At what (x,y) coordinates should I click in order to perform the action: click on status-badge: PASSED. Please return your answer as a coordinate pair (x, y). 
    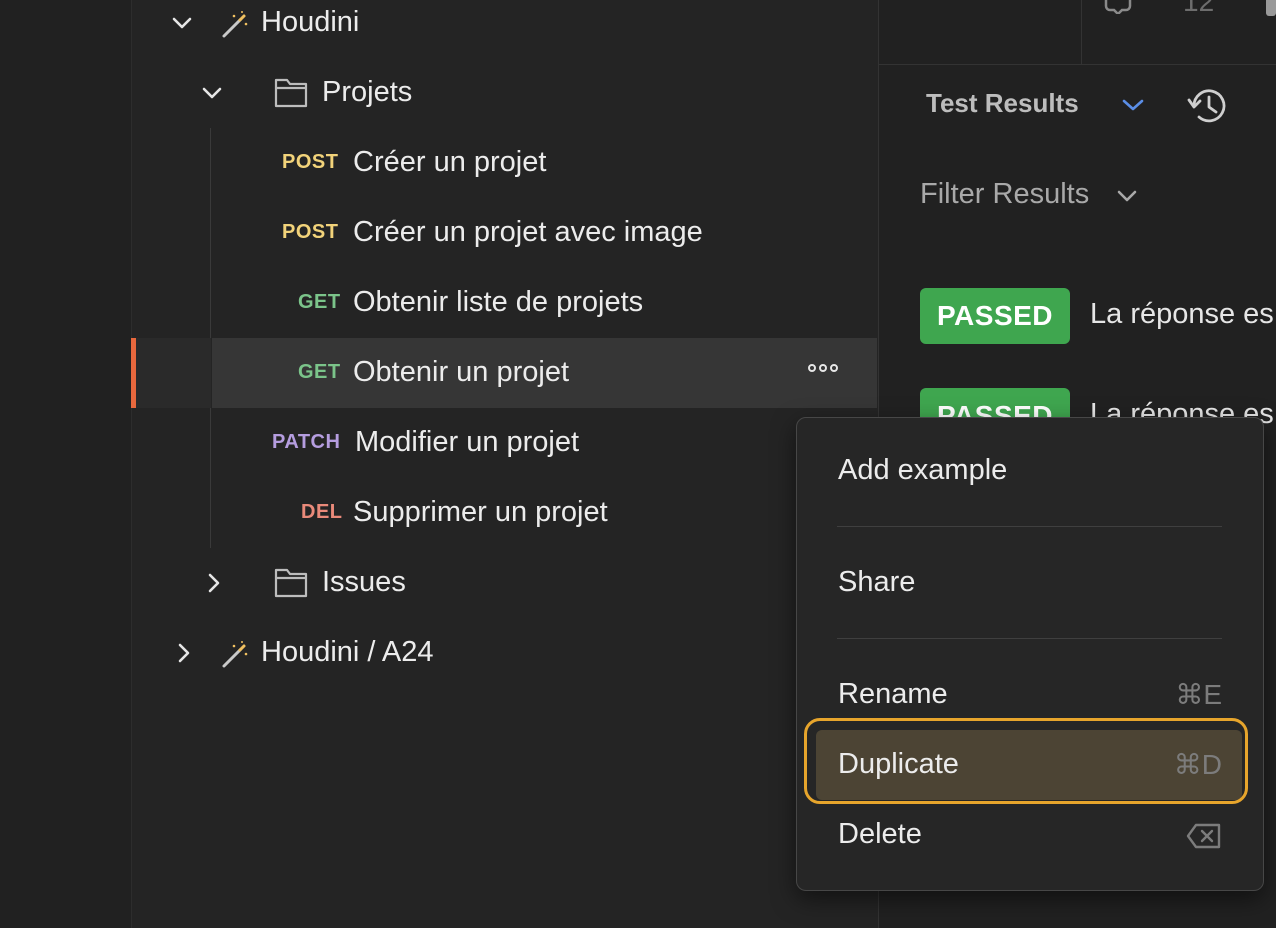
    Looking at the image, I should click on (995, 316).